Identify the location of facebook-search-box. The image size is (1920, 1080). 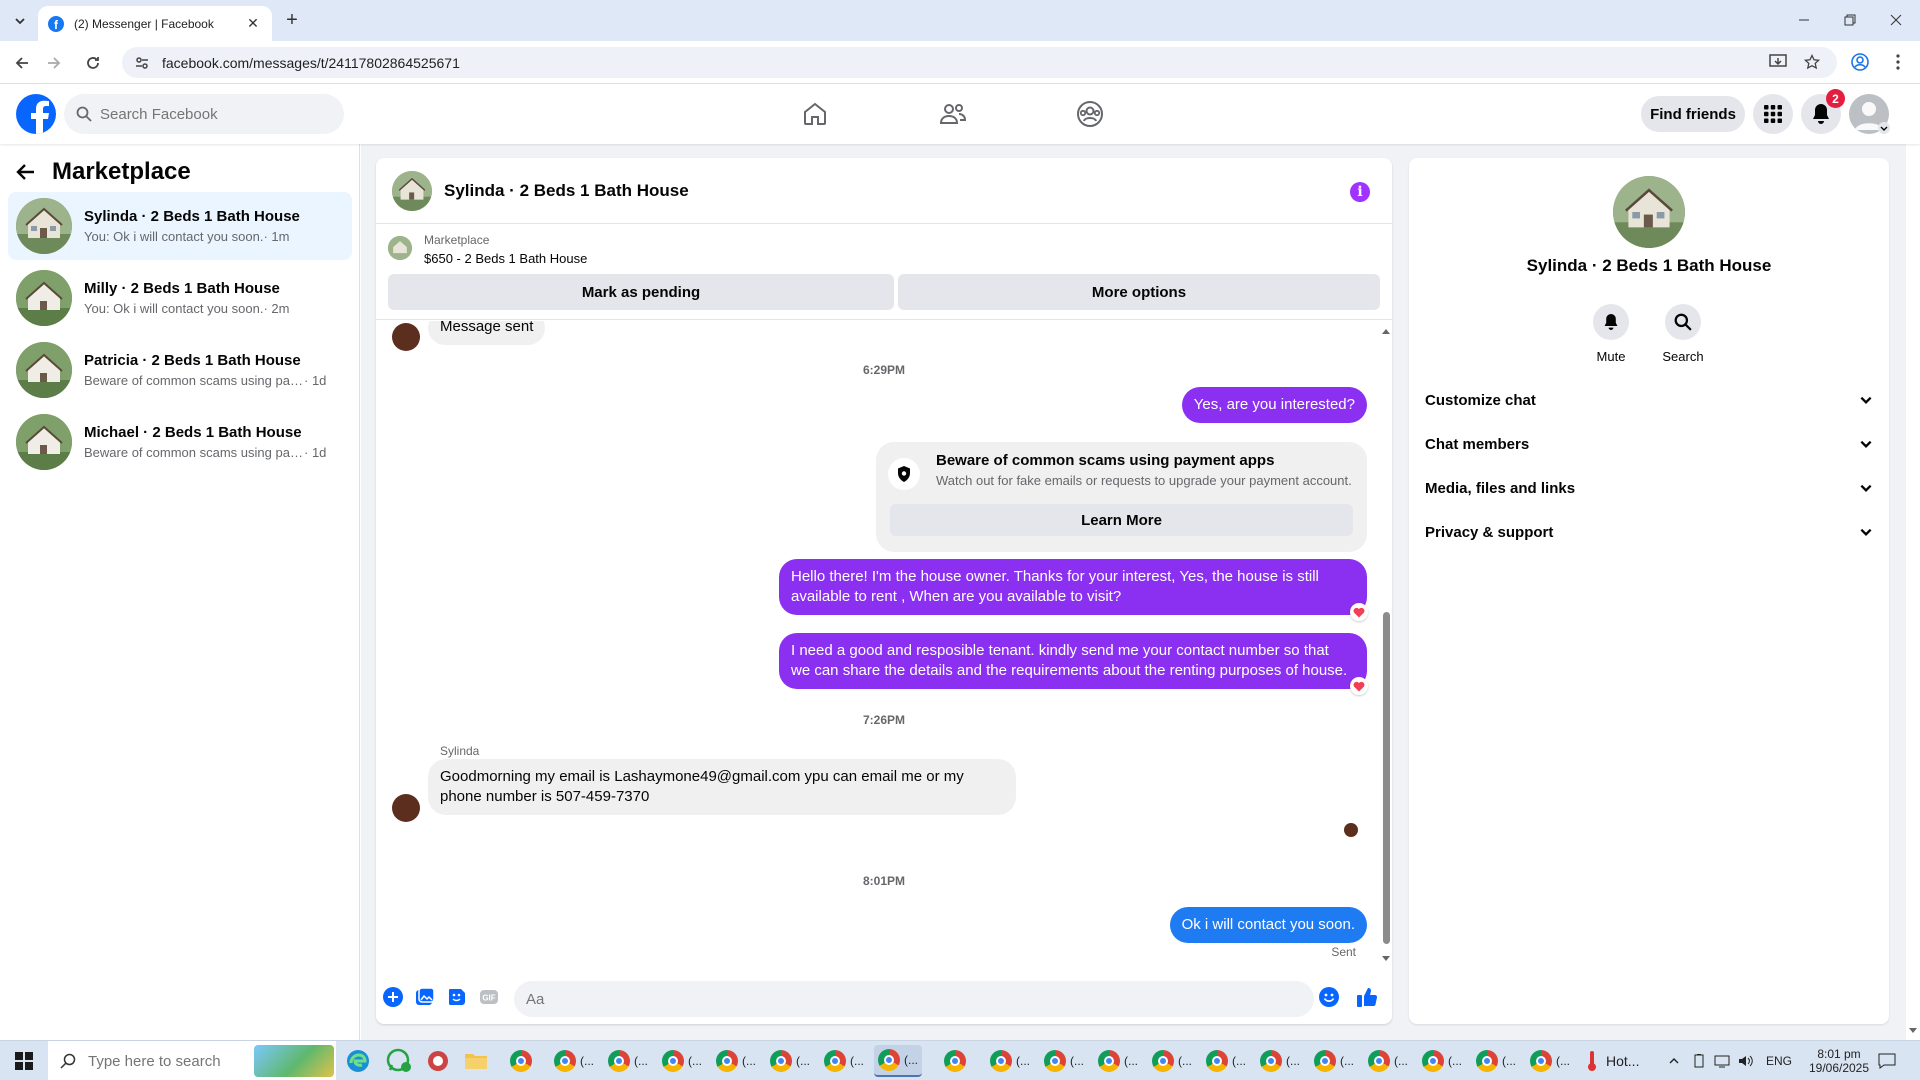
(204, 114).